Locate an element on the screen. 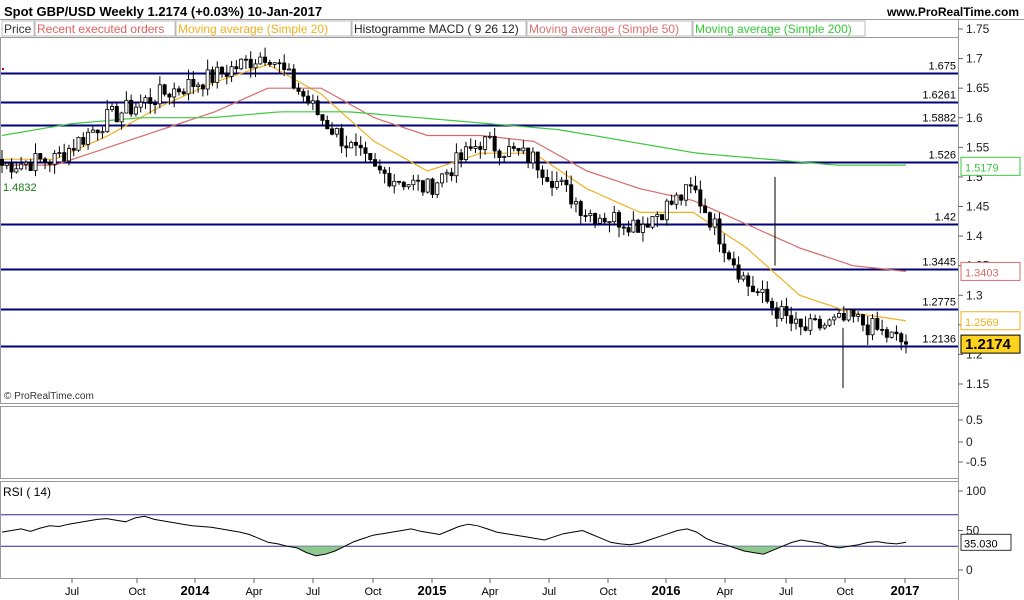 The height and width of the screenshot is (600, 1024). rsi-title: RSI ( 14) is located at coordinates (27, 492).